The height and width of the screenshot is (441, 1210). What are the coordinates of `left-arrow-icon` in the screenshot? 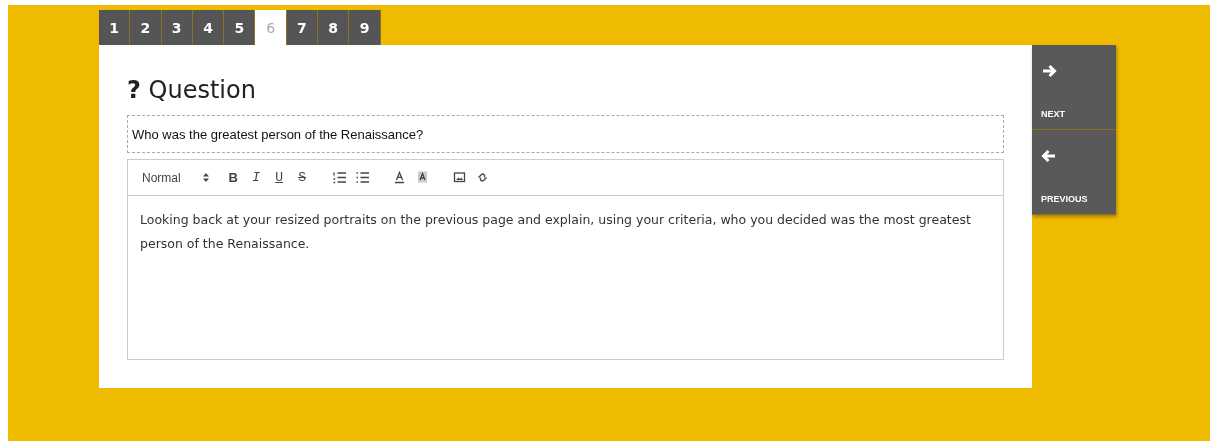 It's located at (1049, 156).